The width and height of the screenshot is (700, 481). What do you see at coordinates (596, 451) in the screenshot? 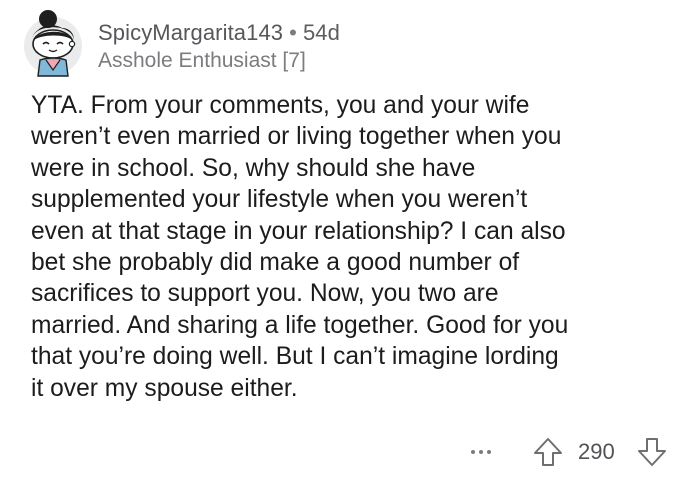
I see `vote-score: 290` at bounding box center [596, 451].